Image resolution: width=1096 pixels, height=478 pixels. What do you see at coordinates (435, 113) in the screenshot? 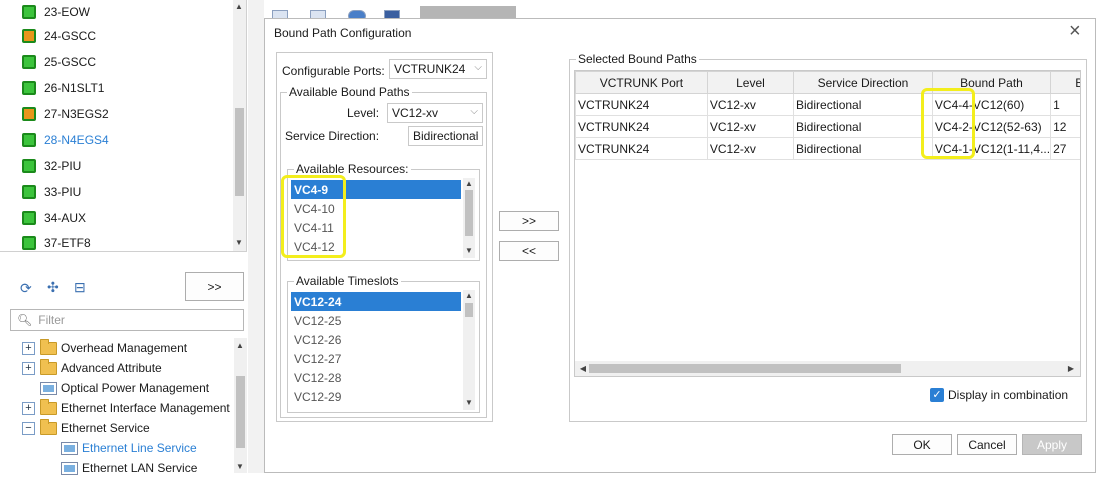
I see `level-select: VC12-xv ⌵` at bounding box center [435, 113].